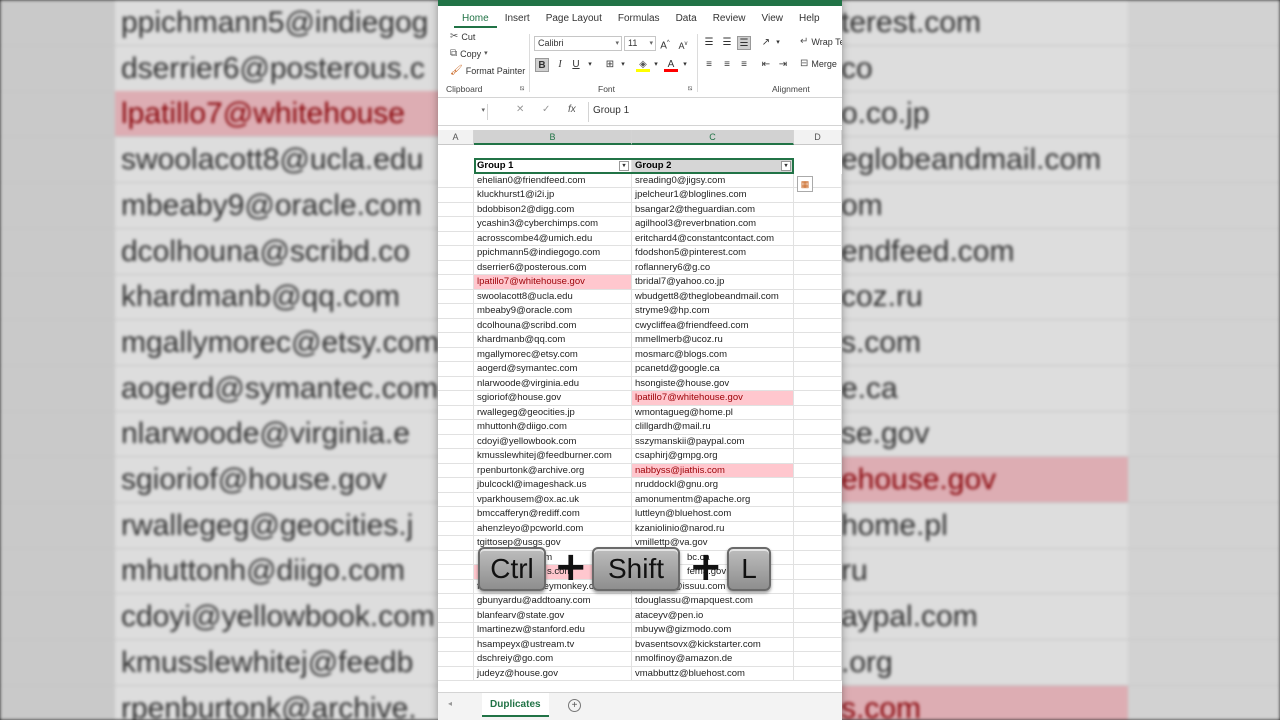  I want to click on decrease-indent-icon: ⇤, so click(766, 65).